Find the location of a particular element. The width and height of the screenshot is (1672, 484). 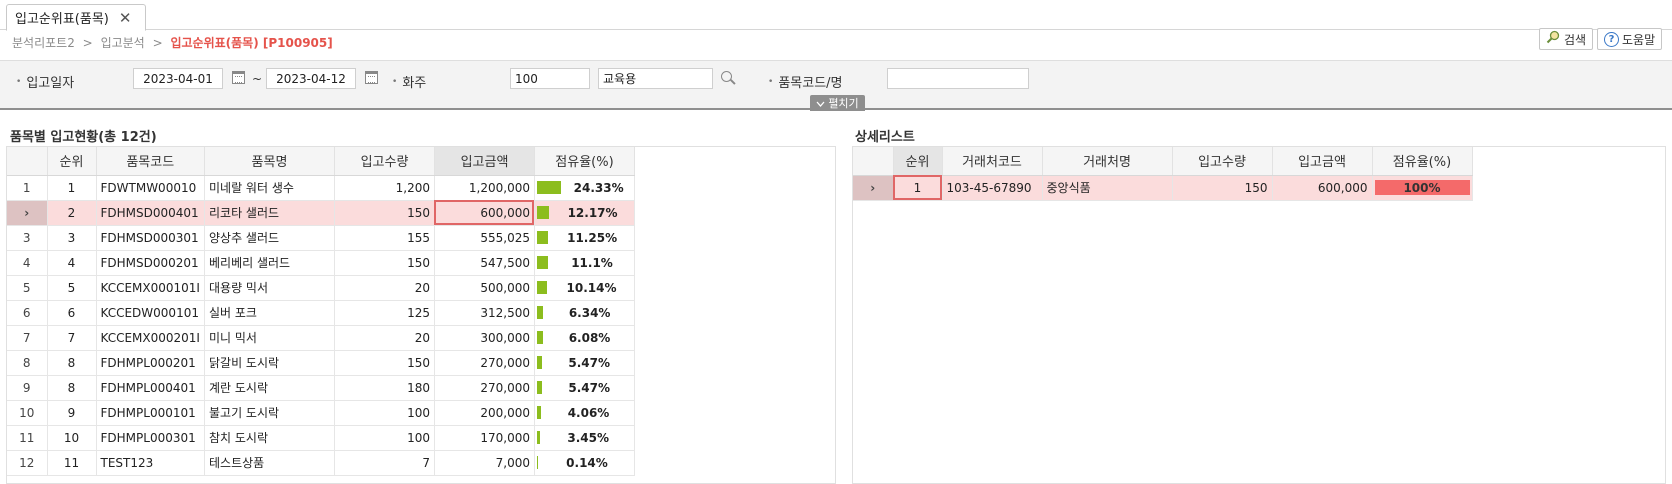

table-row: 5 5 KCCEMX000101I 대용량 믹서 20 500,000 10.14% is located at coordinates (321, 288).